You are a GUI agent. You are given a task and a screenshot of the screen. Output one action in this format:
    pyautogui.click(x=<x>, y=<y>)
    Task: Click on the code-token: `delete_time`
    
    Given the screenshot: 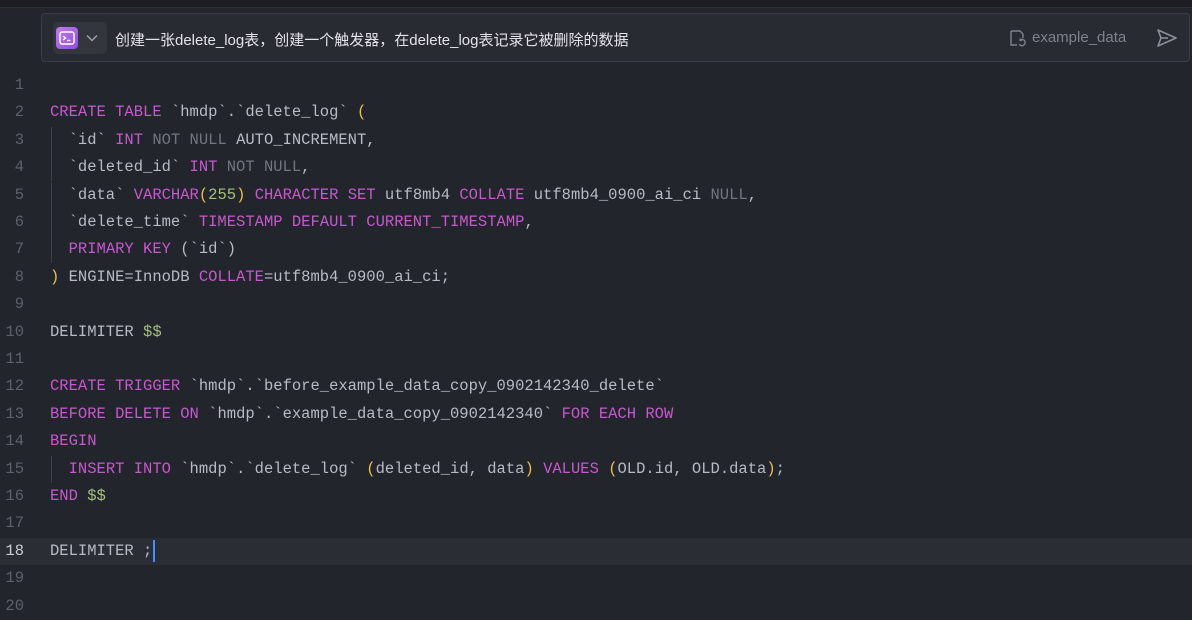 What is the action you would take?
    pyautogui.click(x=124, y=222)
    